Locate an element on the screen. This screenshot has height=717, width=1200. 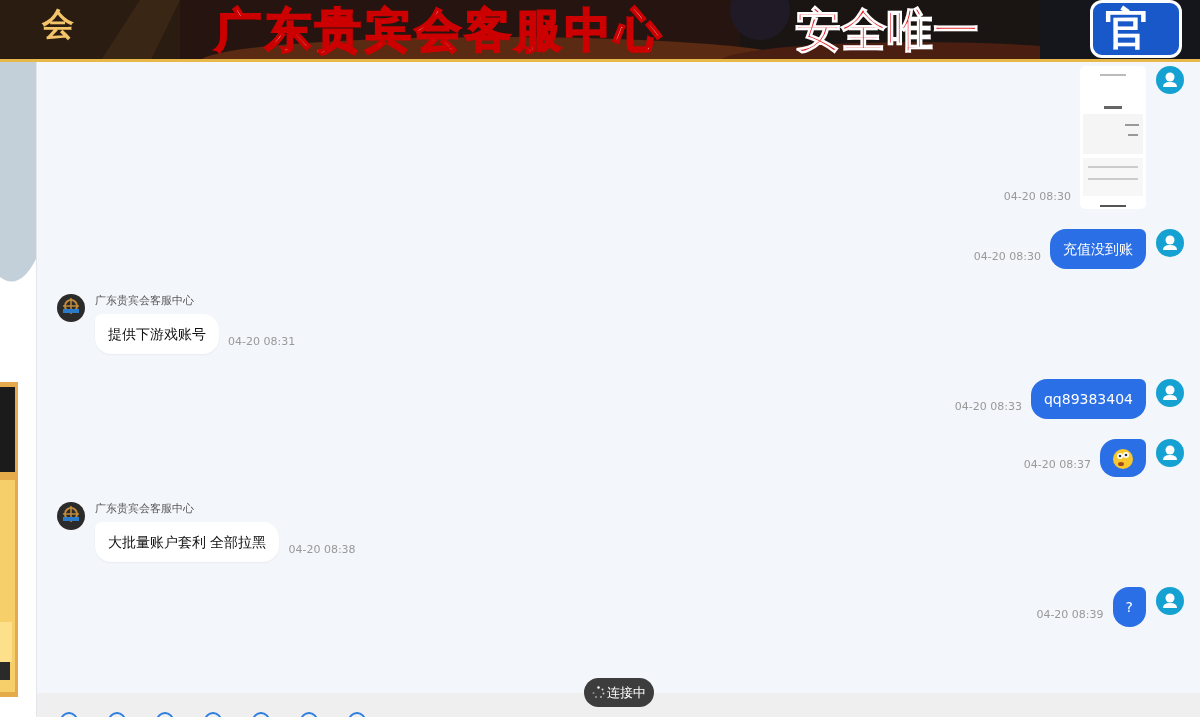
message-time: 04-20 08:31 is located at coordinates (262, 341).